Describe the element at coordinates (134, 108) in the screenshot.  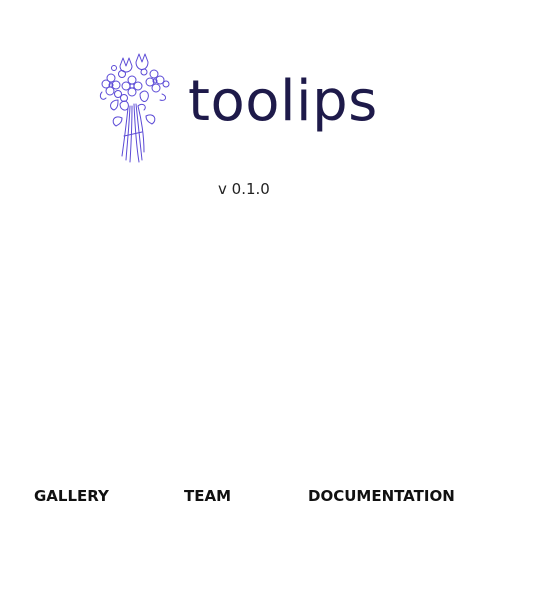
I see `flower-bouquet-icon` at that location.